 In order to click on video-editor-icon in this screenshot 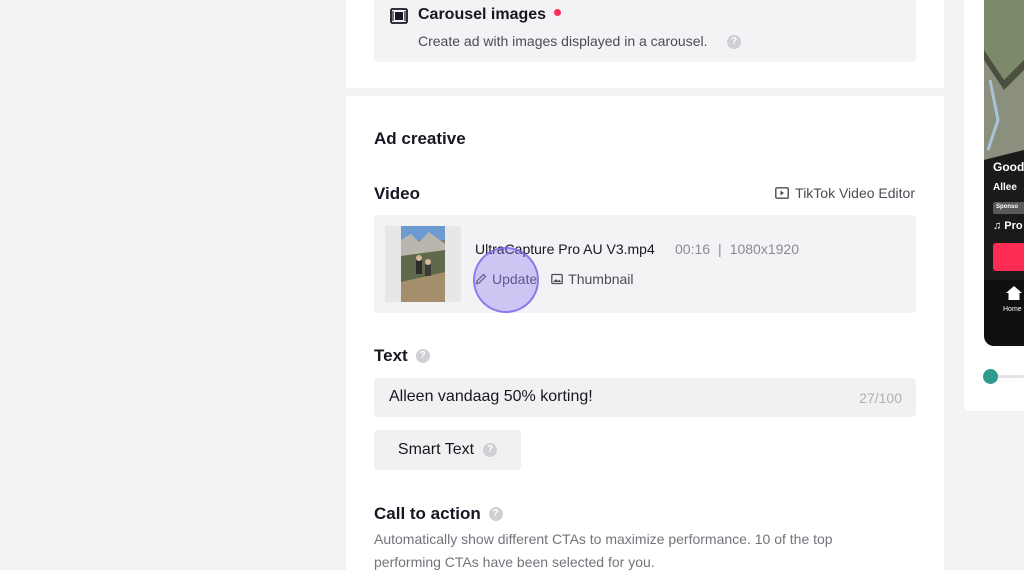, I will do `click(782, 193)`.